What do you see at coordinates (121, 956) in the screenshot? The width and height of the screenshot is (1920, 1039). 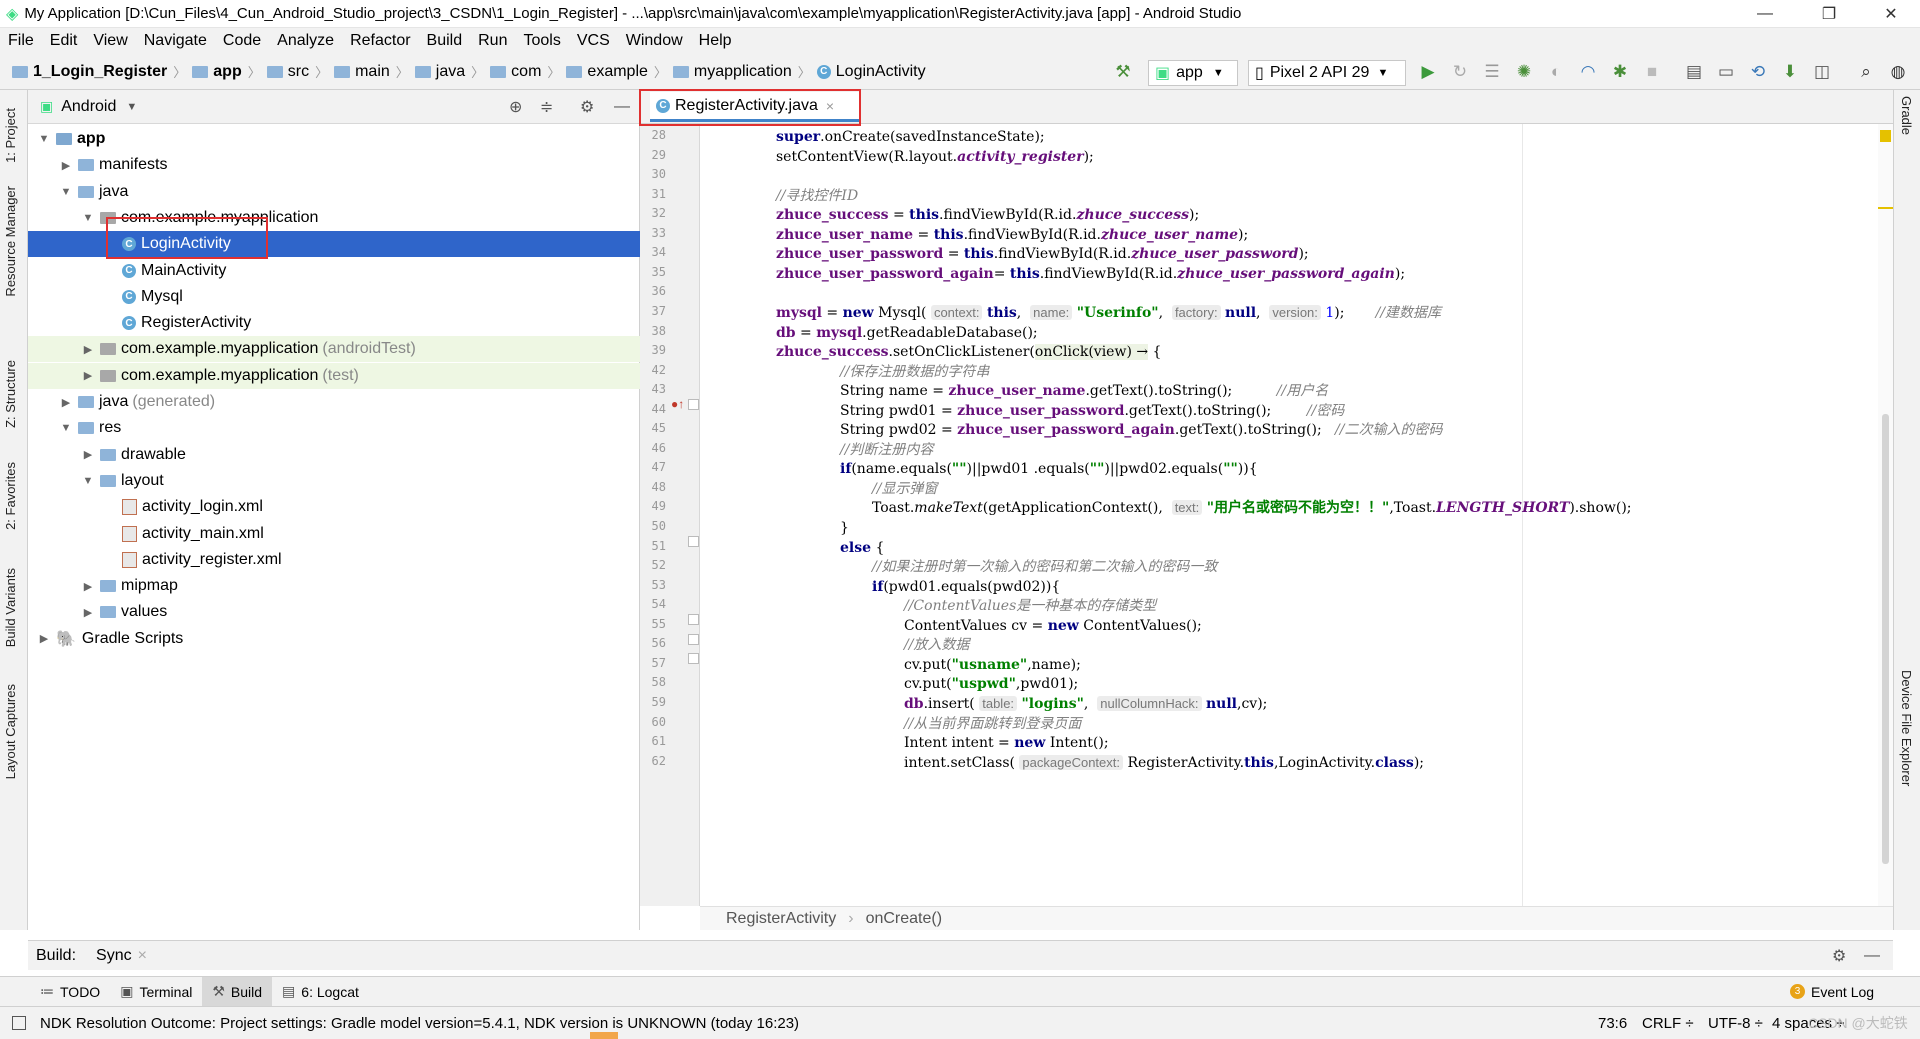 I see `tab-sync: Sync ×` at bounding box center [121, 956].